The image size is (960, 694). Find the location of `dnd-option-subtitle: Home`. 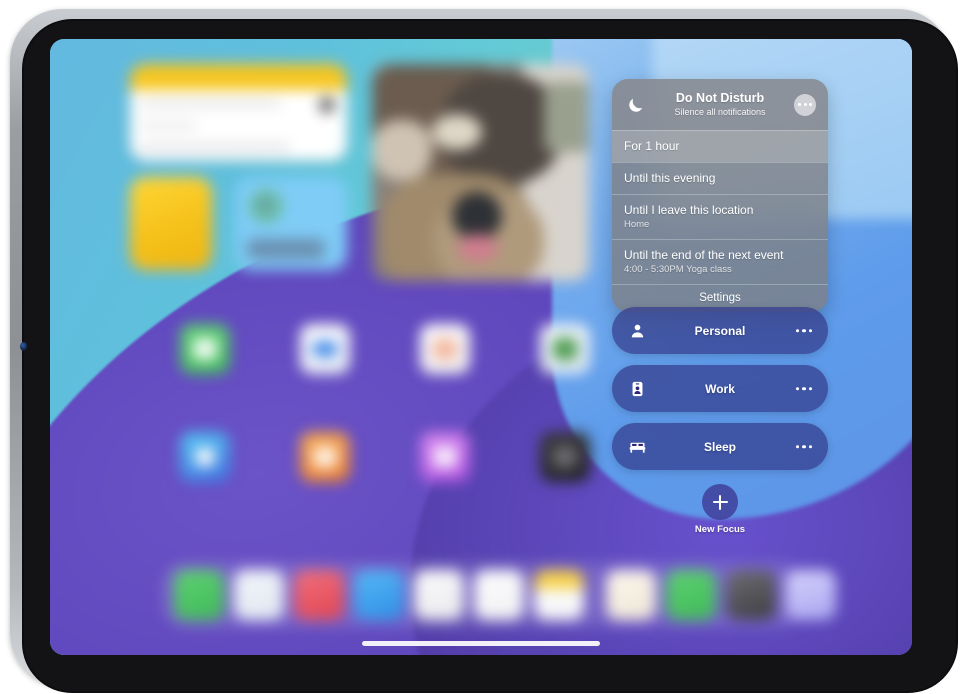

dnd-option-subtitle: Home is located at coordinates (637, 224).